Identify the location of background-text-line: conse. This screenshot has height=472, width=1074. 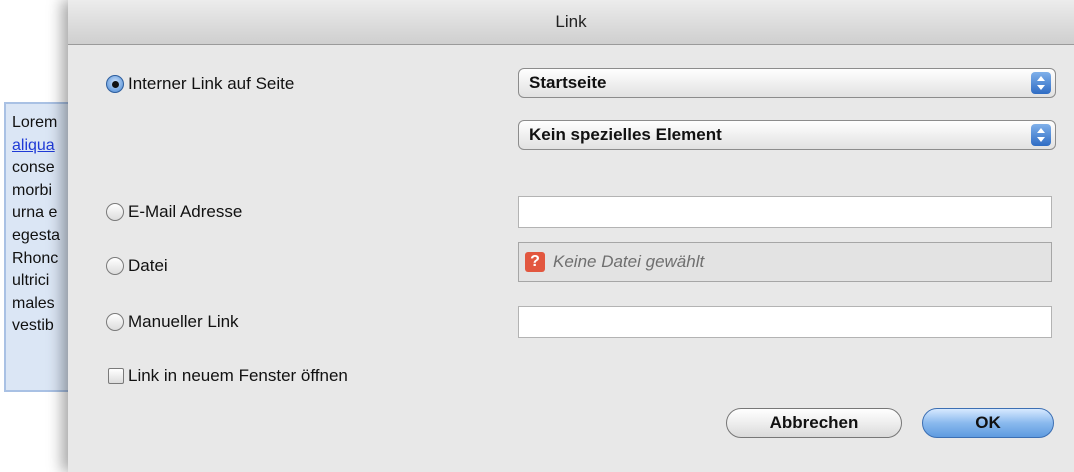
(33, 168).